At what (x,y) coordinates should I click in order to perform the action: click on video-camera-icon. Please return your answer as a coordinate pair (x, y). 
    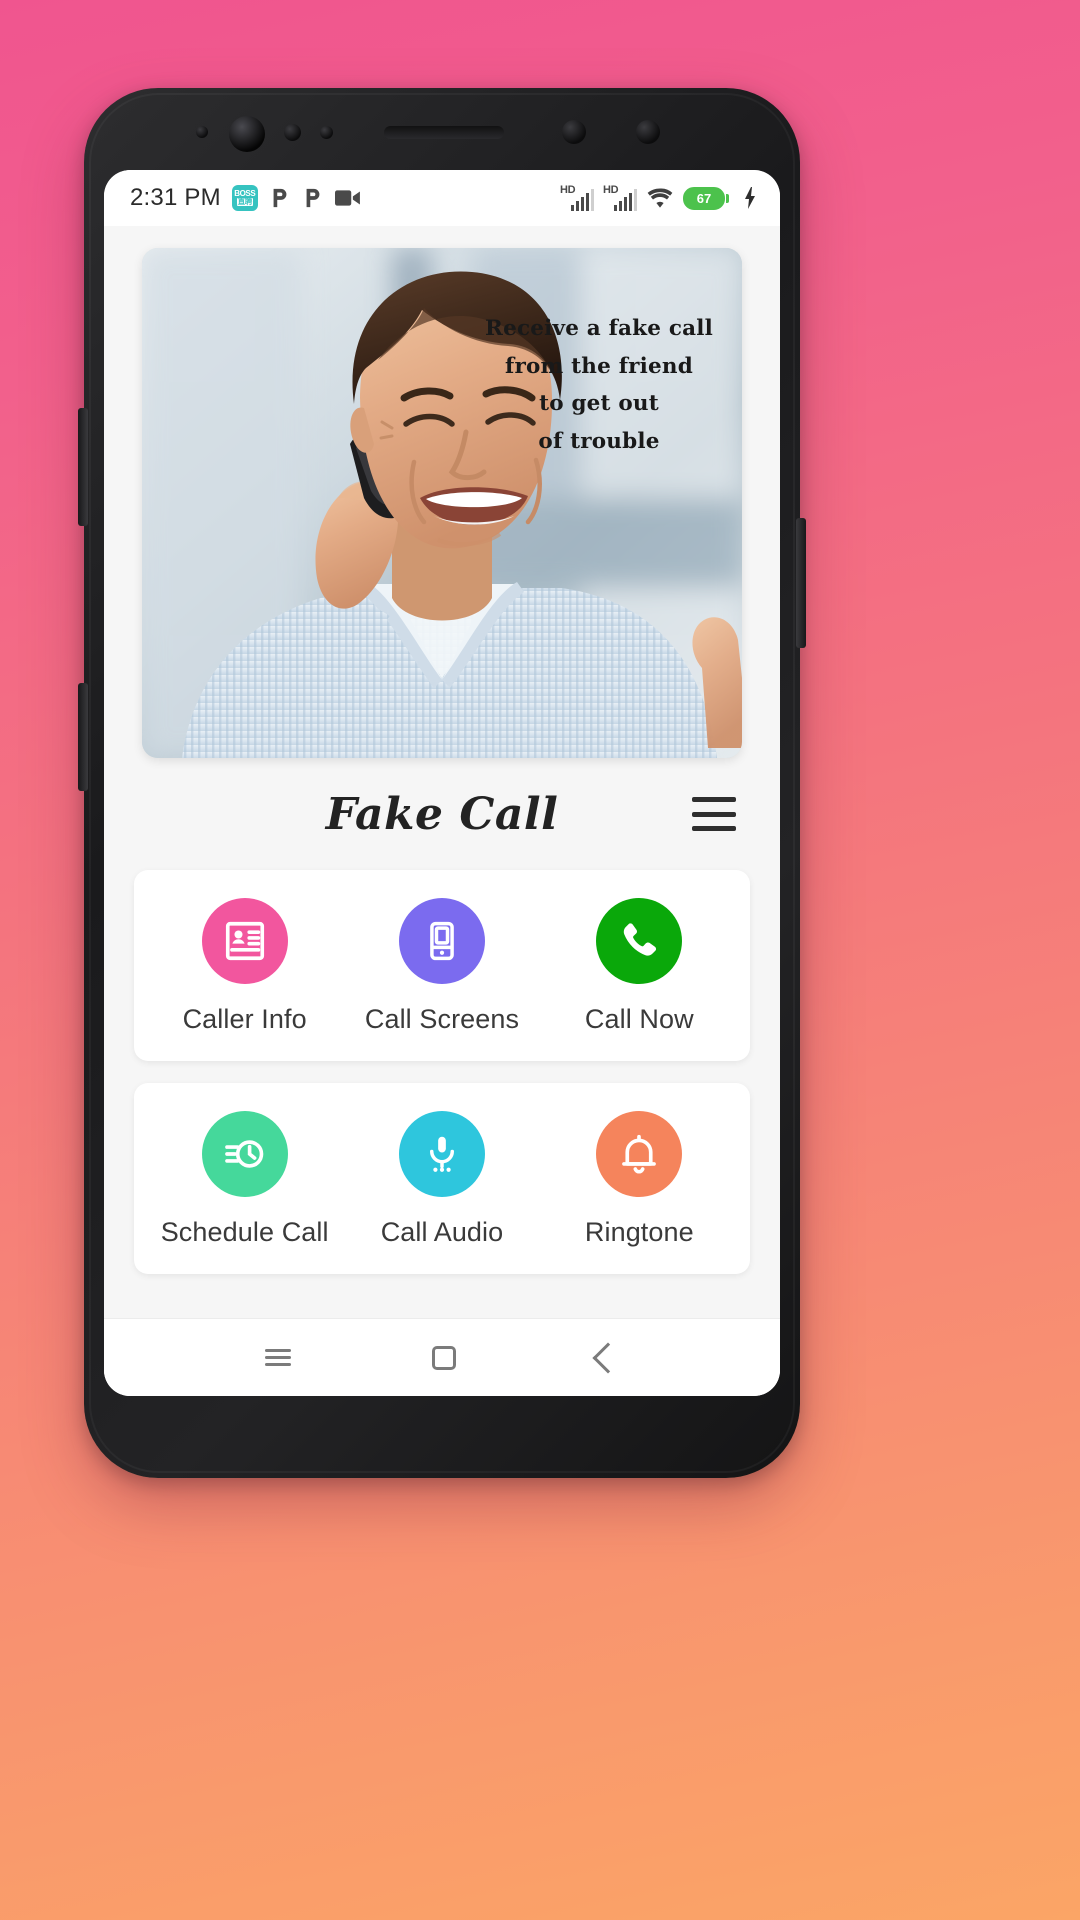
    Looking at the image, I should click on (347, 198).